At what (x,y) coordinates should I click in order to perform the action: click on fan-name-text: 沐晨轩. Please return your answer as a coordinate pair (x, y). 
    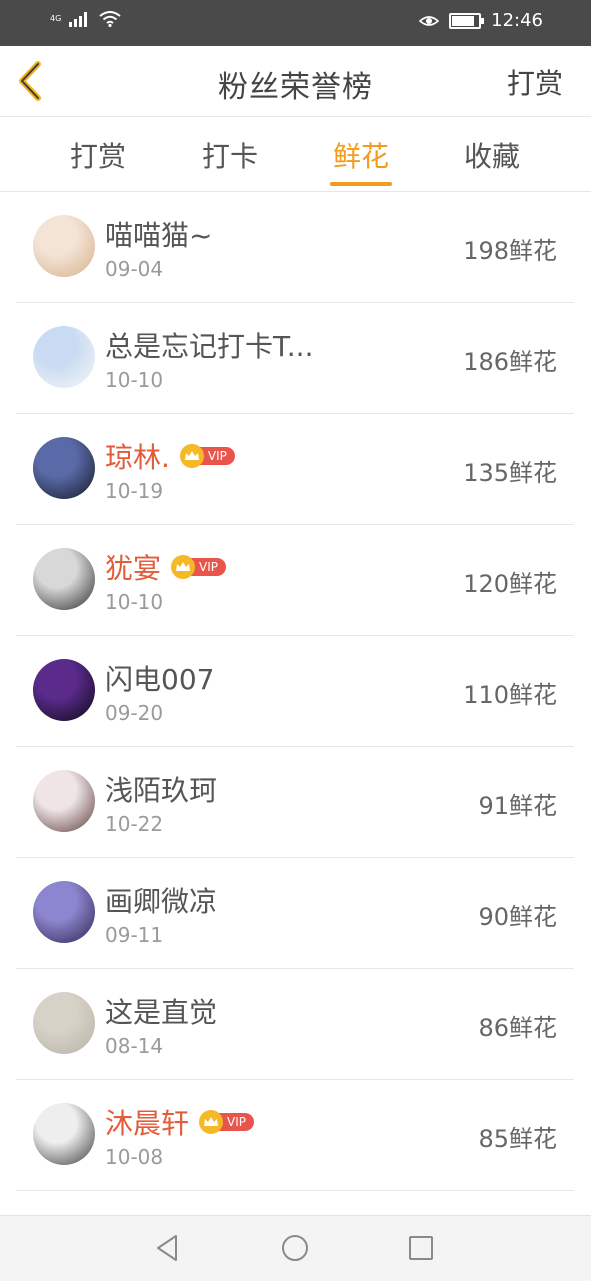
    Looking at the image, I should click on (147, 1123).